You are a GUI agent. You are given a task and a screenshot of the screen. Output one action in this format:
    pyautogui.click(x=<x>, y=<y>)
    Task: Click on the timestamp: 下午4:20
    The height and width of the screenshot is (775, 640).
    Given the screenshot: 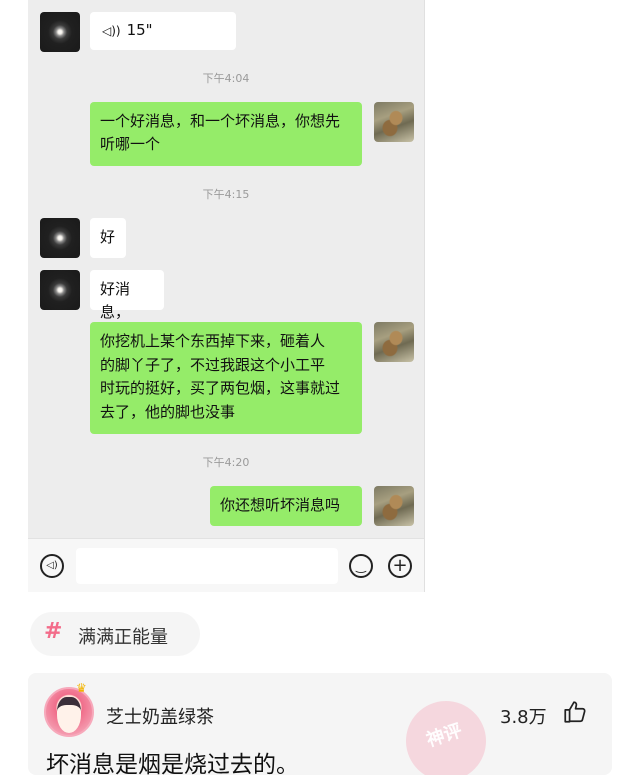 What is the action you would take?
    pyautogui.click(x=226, y=462)
    